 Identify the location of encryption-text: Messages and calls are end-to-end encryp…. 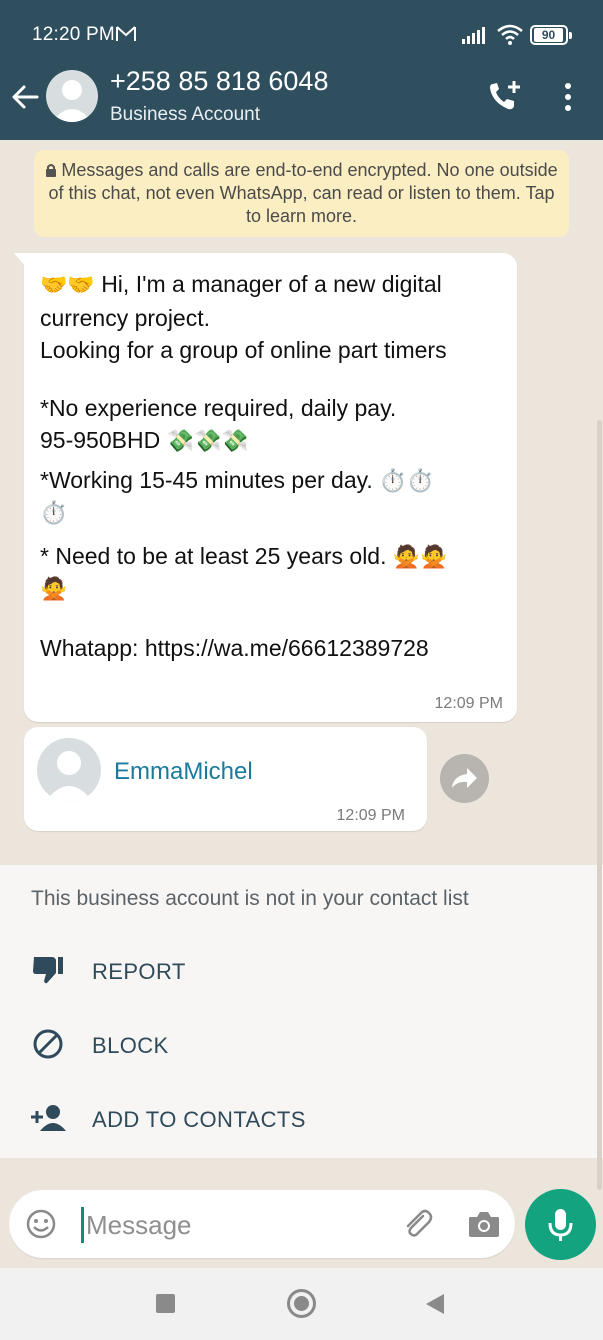
(303, 193).